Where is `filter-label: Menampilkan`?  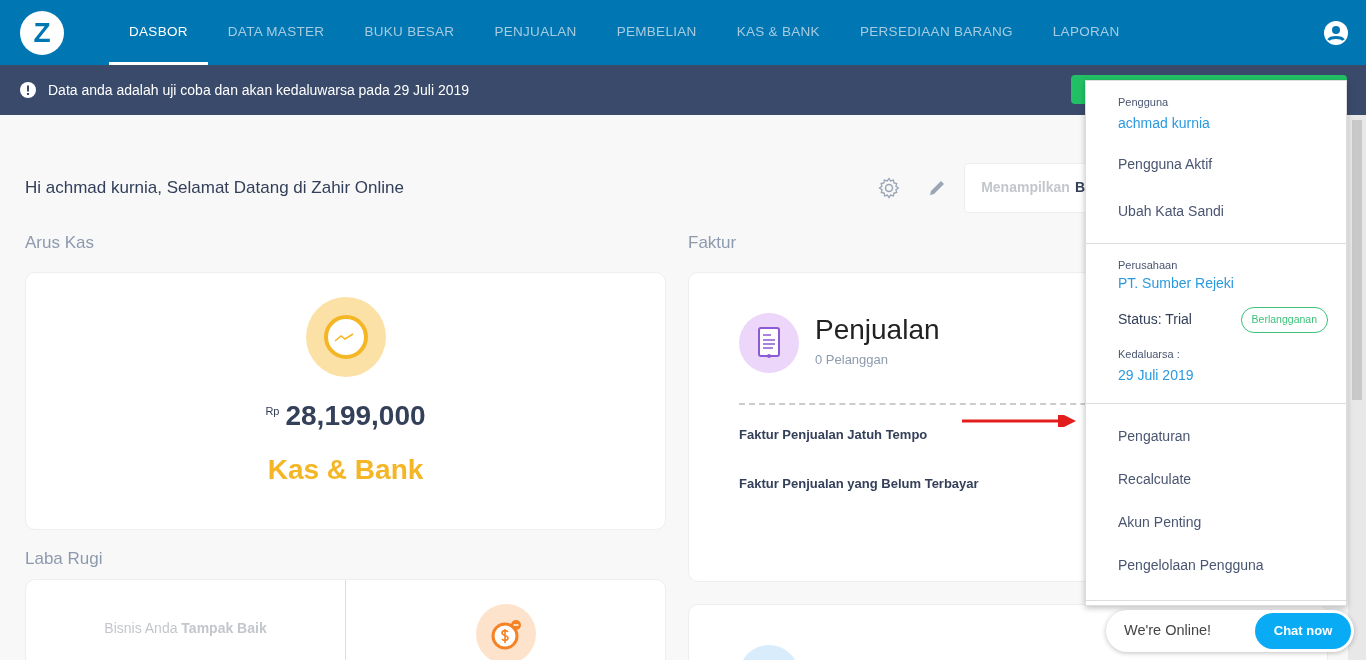 filter-label: Menampilkan is located at coordinates (1025, 187).